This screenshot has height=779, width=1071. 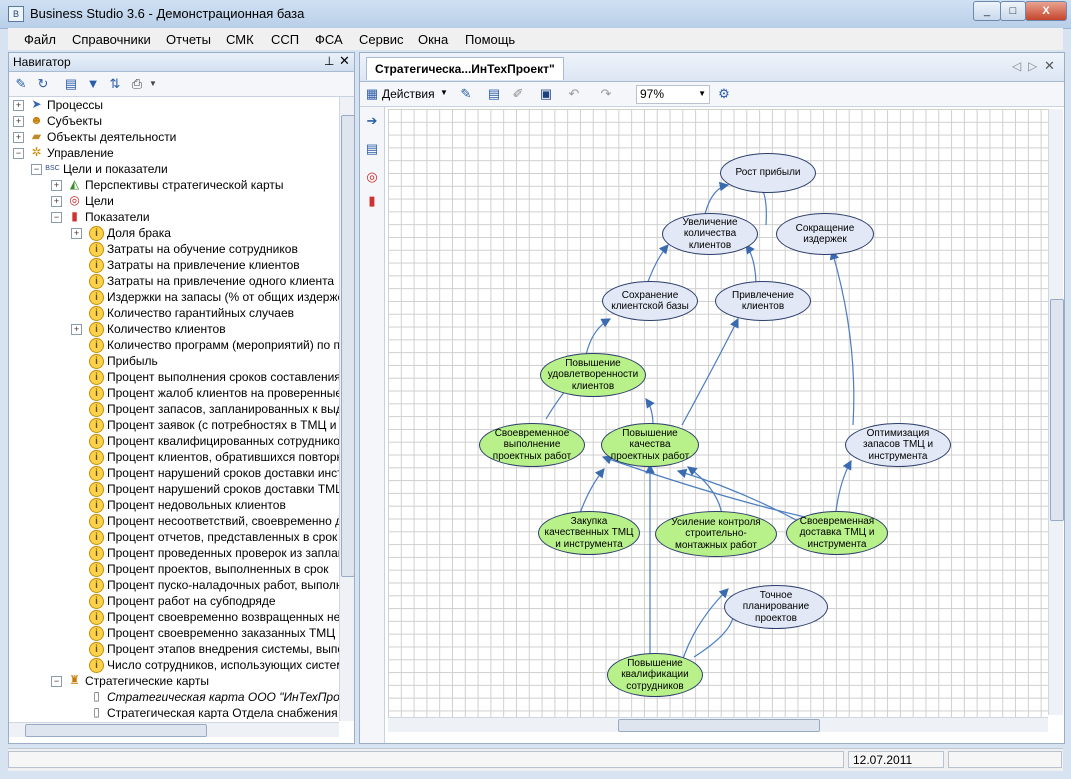 What do you see at coordinates (1016, 66) in the screenshot?
I see `tab-left-icon: ◁` at bounding box center [1016, 66].